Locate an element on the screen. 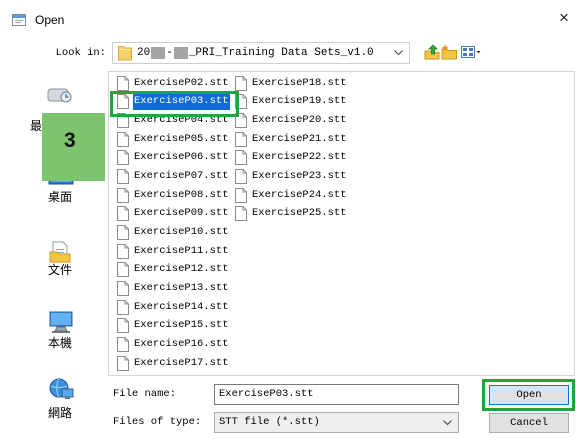 Image resolution: width=576 pixels, height=439 pixels. open-button-highlight is located at coordinates (528, 395).